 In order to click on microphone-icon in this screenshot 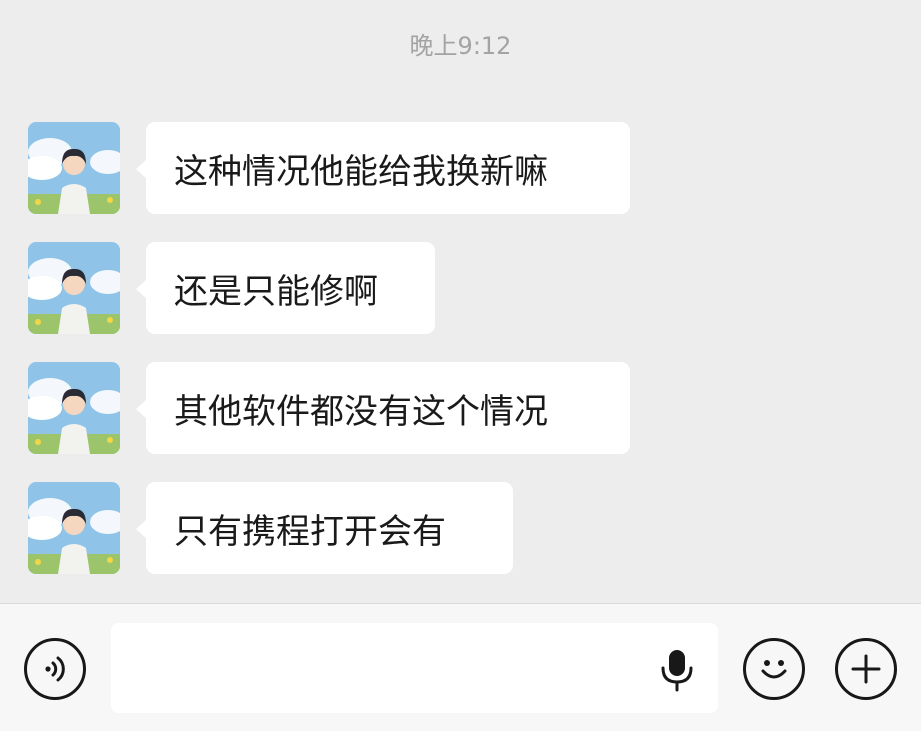, I will do `click(677, 670)`.